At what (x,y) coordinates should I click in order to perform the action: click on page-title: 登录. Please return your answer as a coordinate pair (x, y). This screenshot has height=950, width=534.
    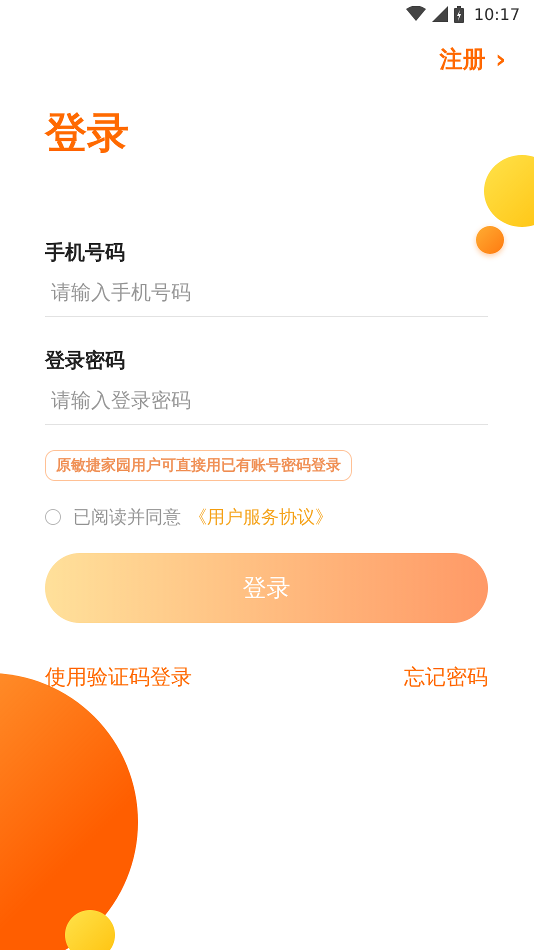
    Looking at the image, I should click on (87, 133).